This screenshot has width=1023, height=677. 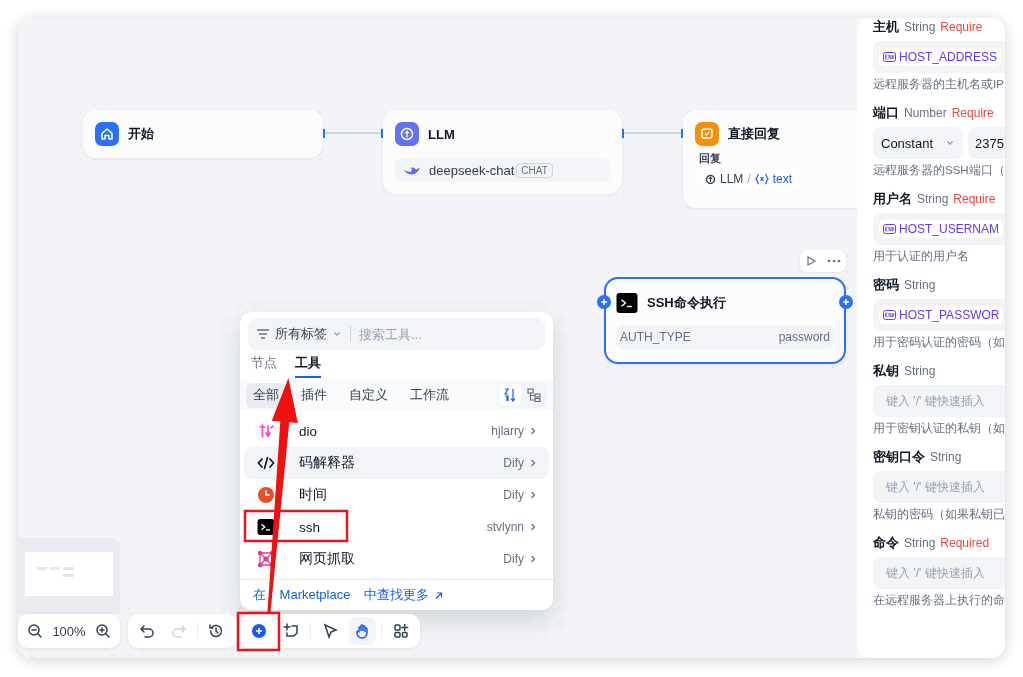 What do you see at coordinates (725, 320) in the screenshot?
I see `workflow-node: SSH命令执行 AUTH_TYPE password` at bounding box center [725, 320].